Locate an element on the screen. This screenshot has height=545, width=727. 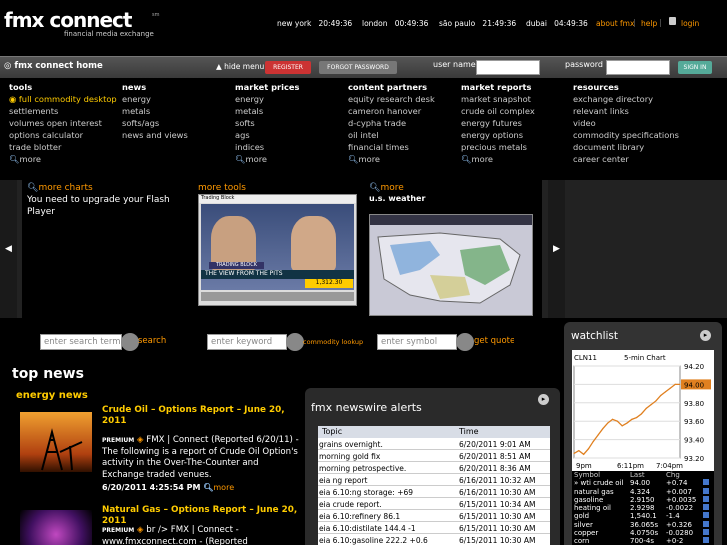
help-link: help is located at coordinates (649, 23).